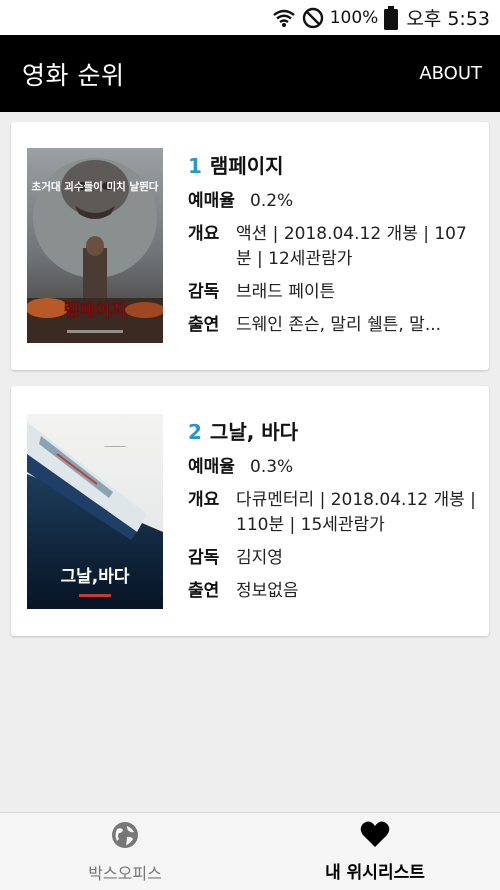 The width and height of the screenshot is (500, 890). What do you see at coordinates (391, 17) in the screenshot?
I see `battery-icon` at bounding box center [391, 17].